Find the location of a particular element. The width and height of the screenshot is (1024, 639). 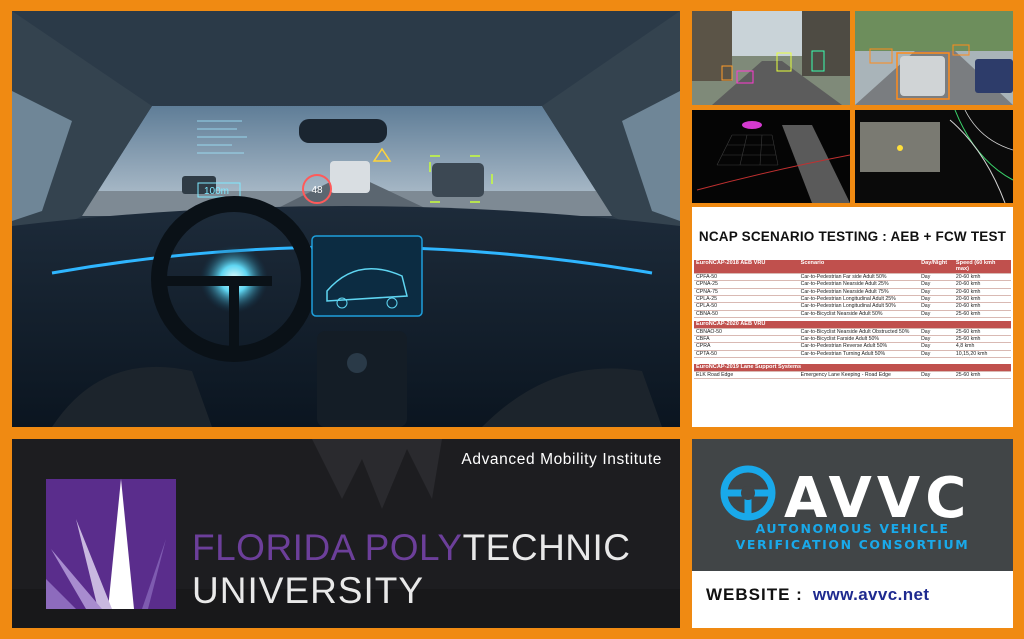

cell-code: CPTA-50 is located at coordinates (746, 354).